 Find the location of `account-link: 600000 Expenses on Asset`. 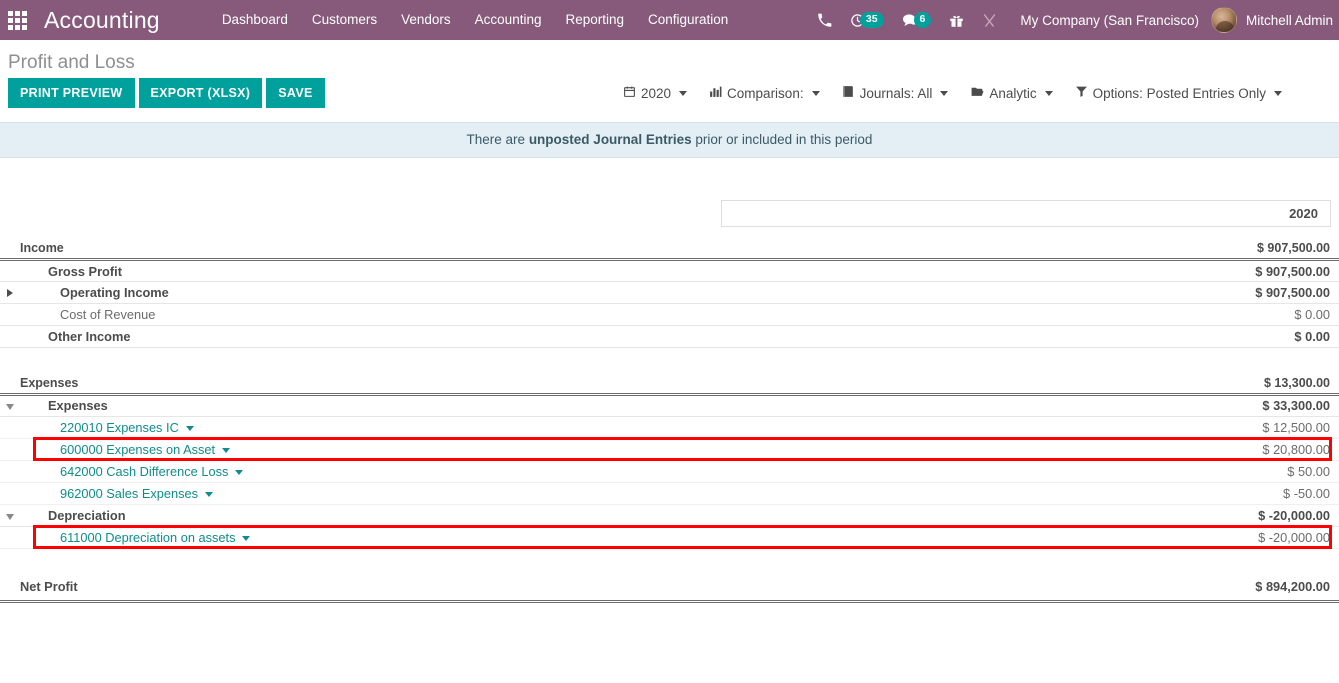

account-link: 600000 Expenses on Asset is located at coordinates (137, 449).